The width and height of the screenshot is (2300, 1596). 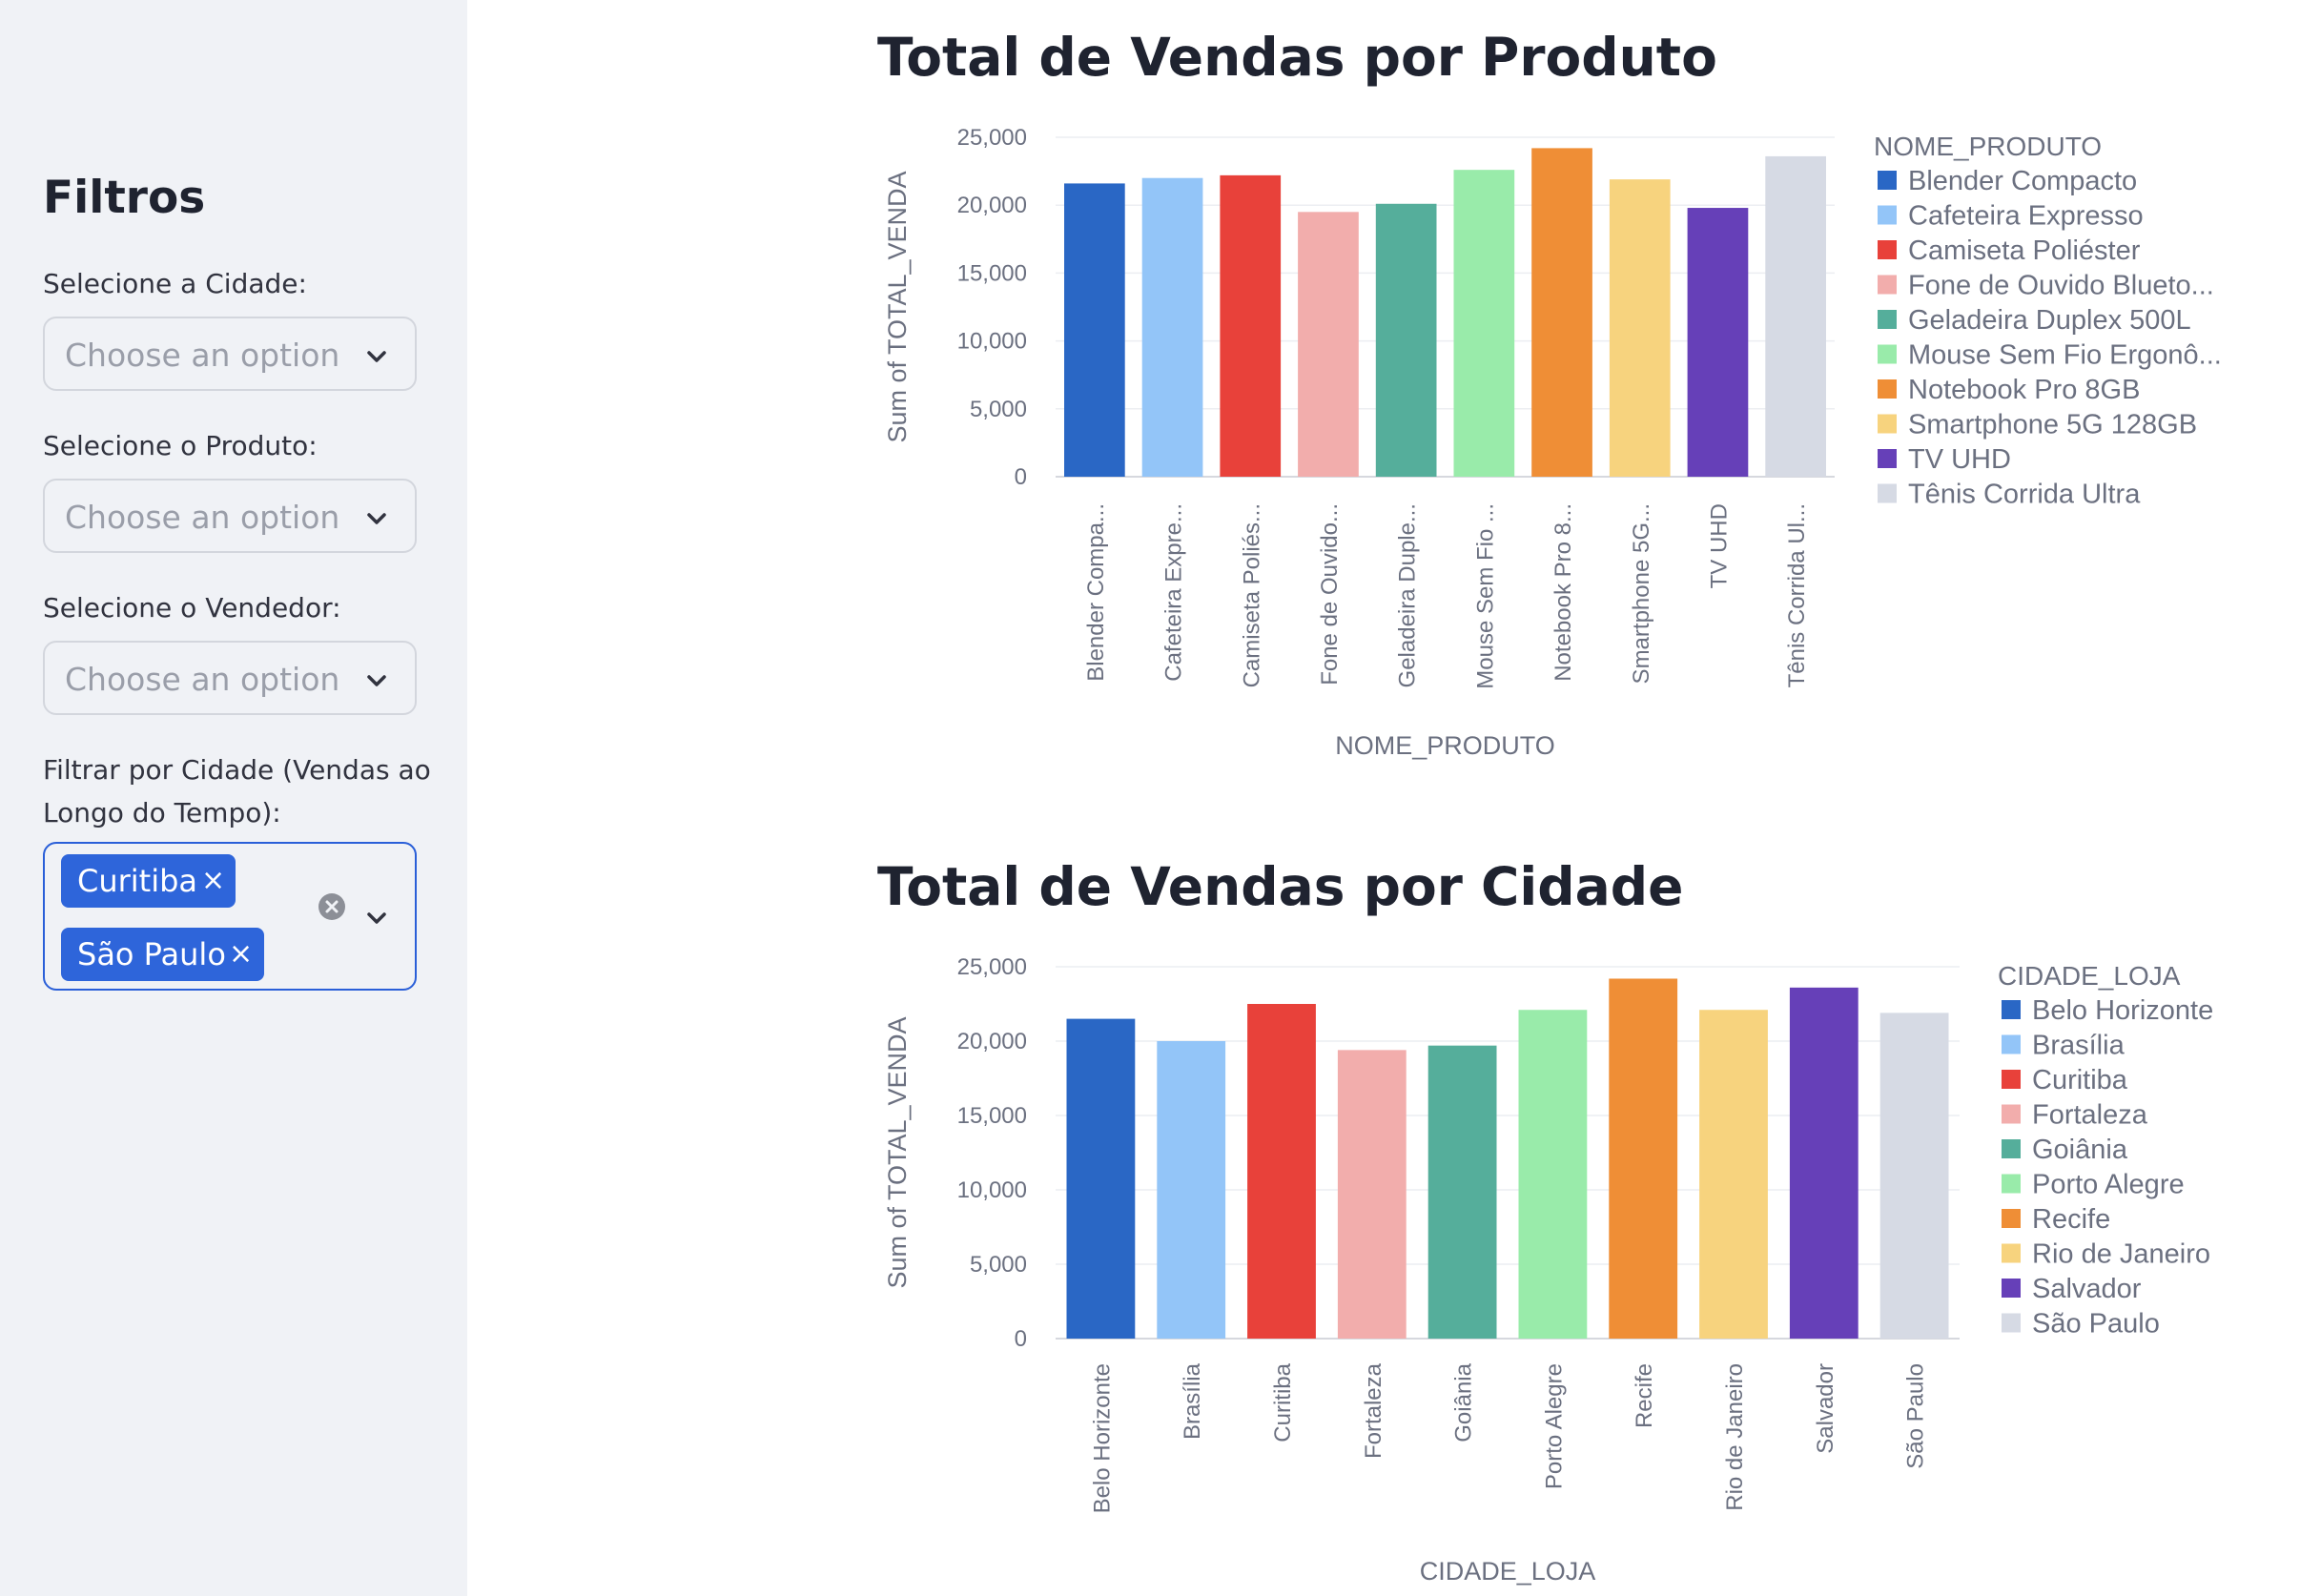 I want to click on legend-label: Smartphone 5G 128GB, so click(x=2052, y=425).